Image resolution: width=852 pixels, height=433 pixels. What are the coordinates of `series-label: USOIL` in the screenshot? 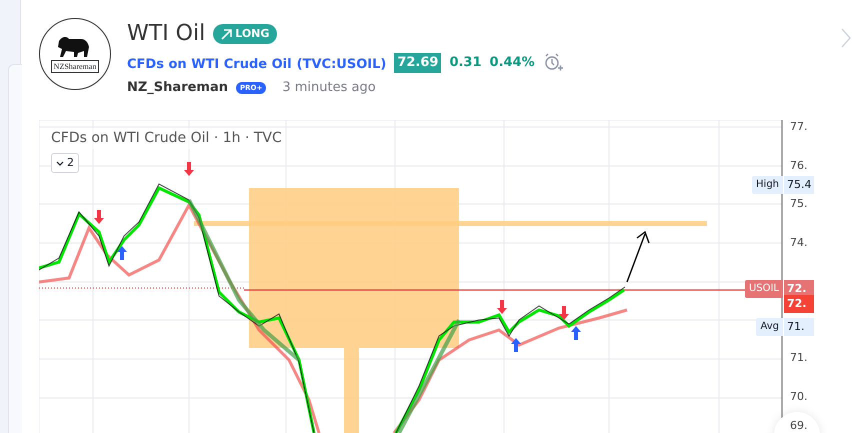 It's located at (763, 289).